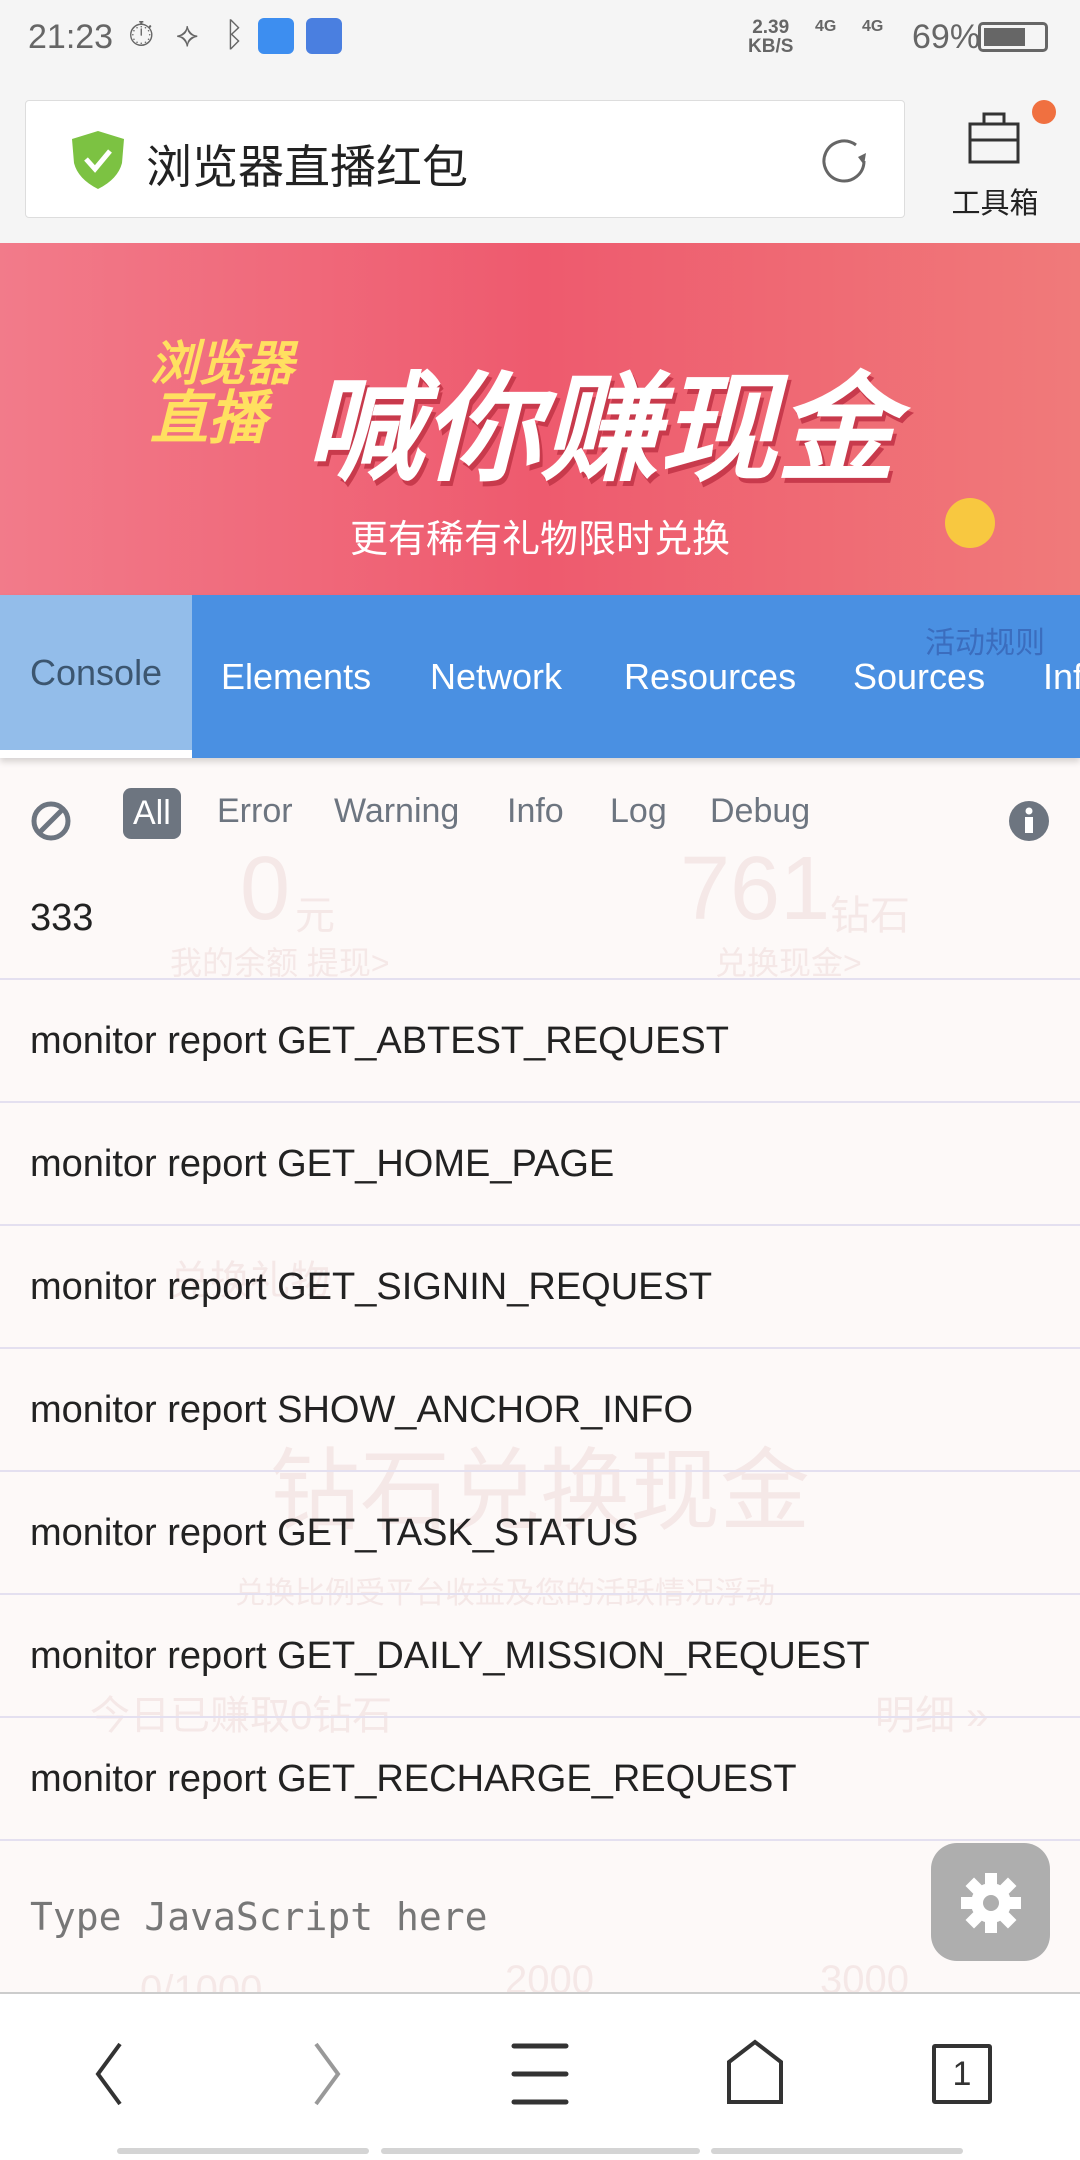  I want to click on refresh-icon, so click(844, 161).